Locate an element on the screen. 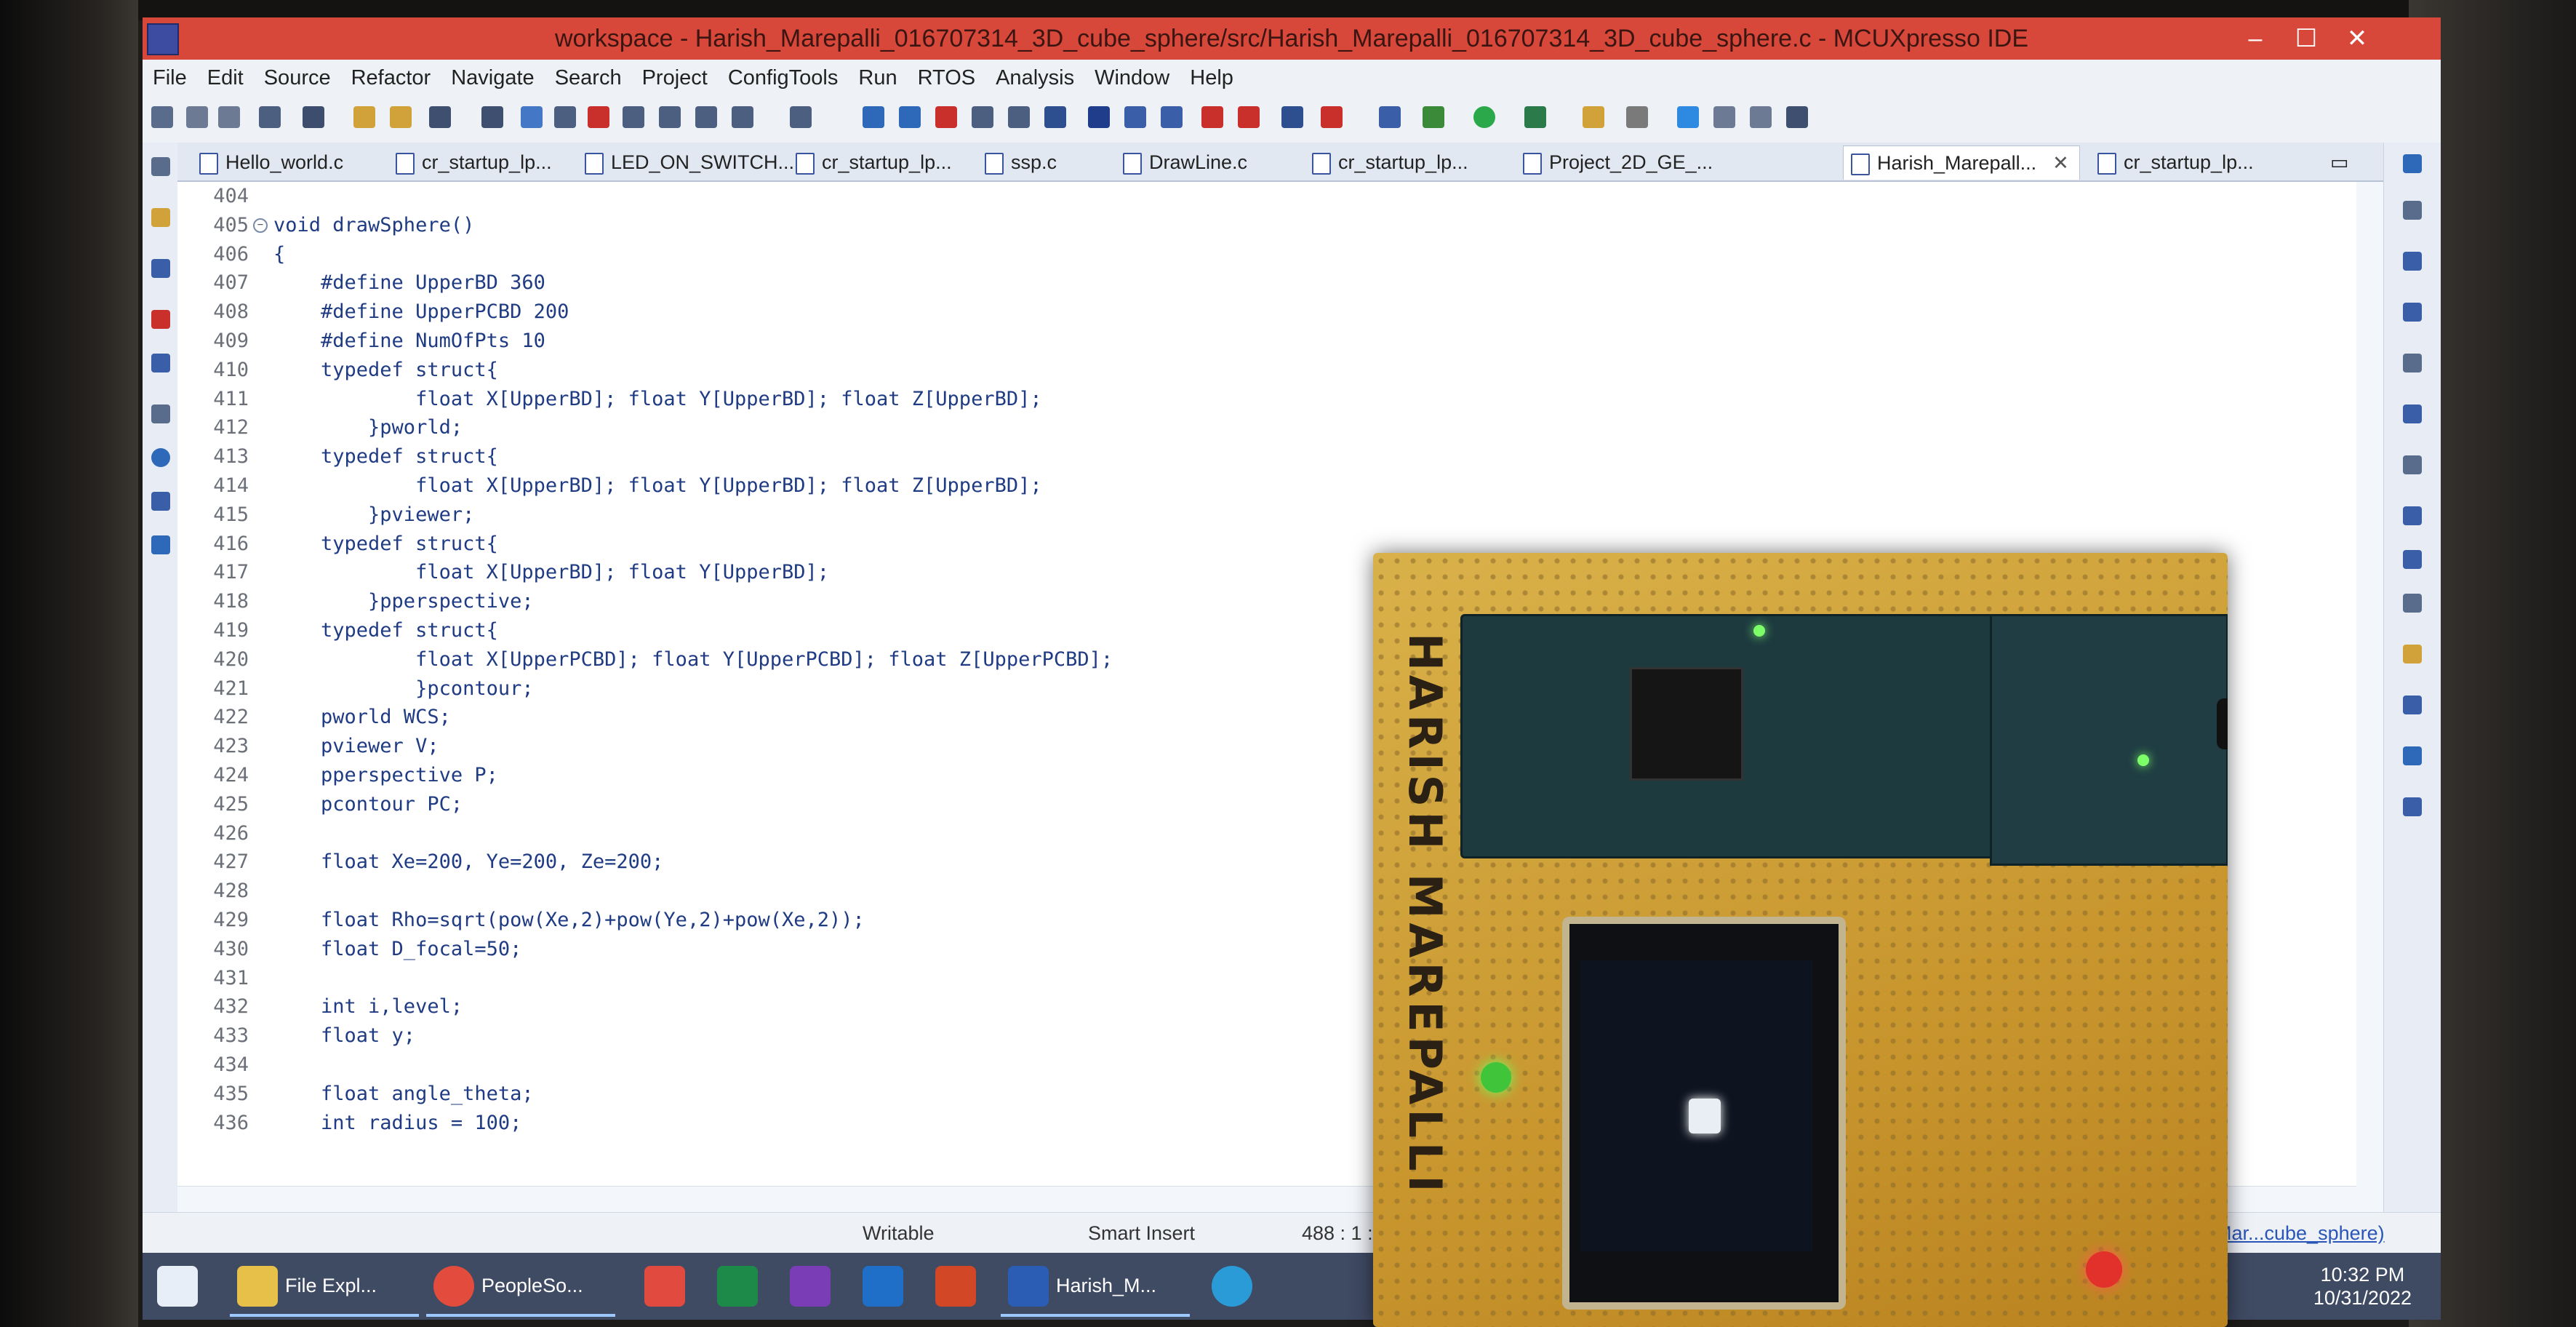 Image resolution: width=2576 pixels, height=1327 pixels. menu-edit: Edit is located at coordinates (225, 78).